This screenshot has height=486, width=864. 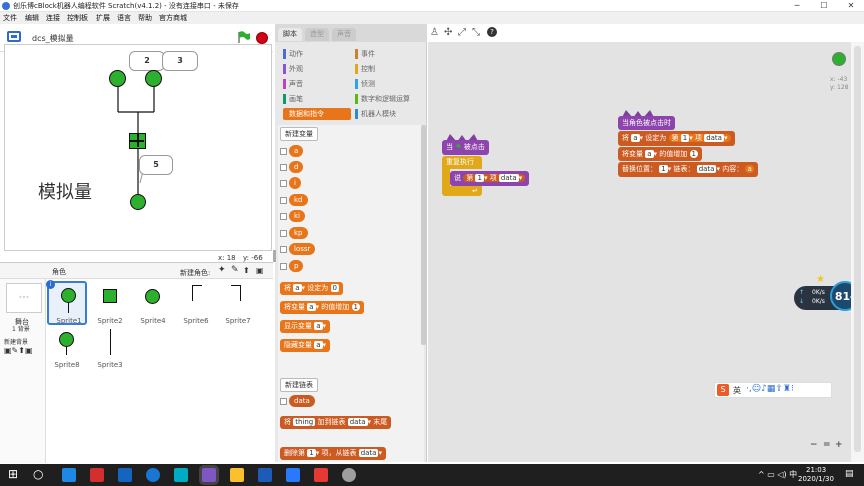 I want to click on taskbar-app-blue-icon, so click(x=125, y=475).